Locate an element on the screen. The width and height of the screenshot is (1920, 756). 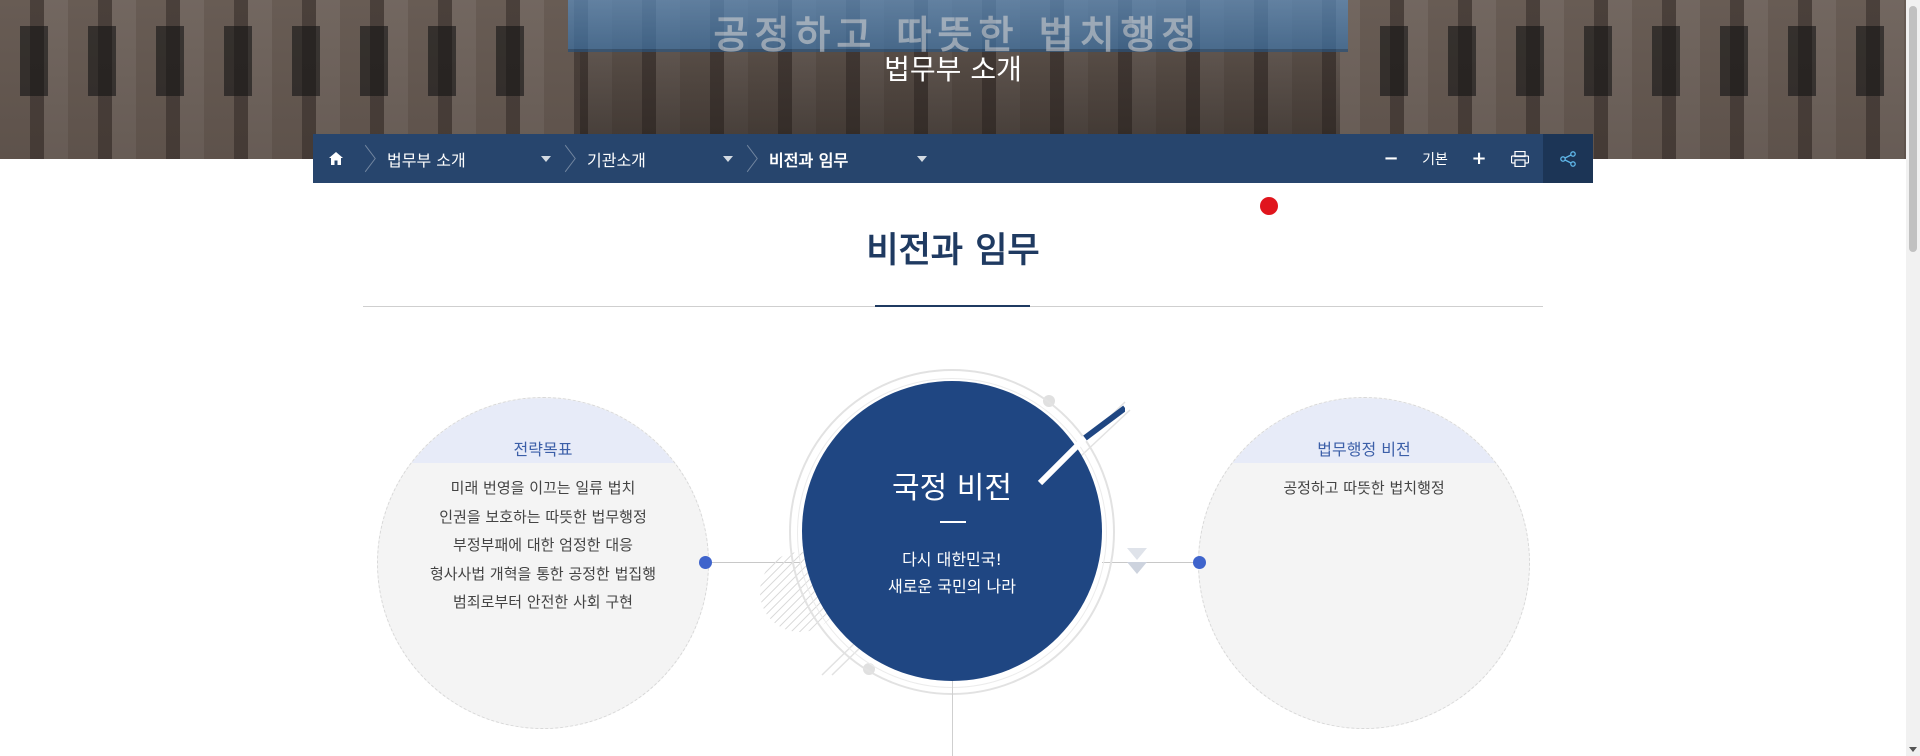
font-size-label: 기본 is located at coordinates (1435, 158).